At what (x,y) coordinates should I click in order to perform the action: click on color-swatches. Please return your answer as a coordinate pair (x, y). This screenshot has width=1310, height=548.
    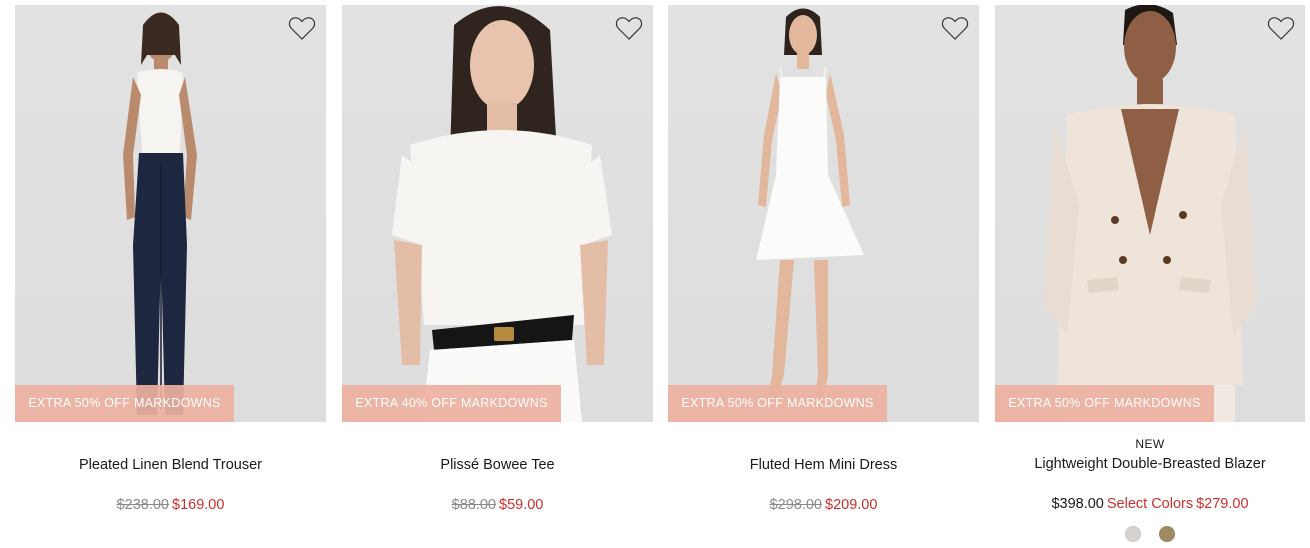
    Looking at the image, I should click on (1150, 534).